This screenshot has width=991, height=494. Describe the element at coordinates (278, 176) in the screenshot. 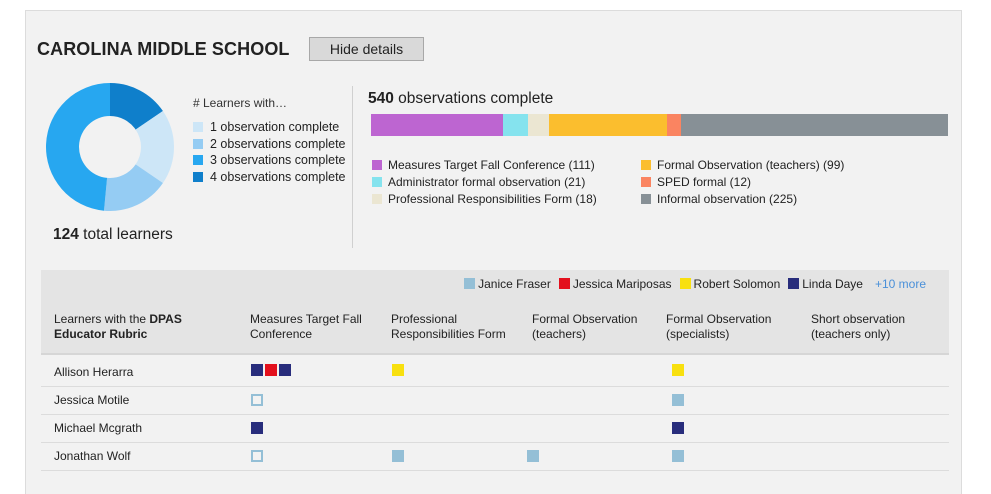

I see `legend-label: 4 observations complete` at that location.